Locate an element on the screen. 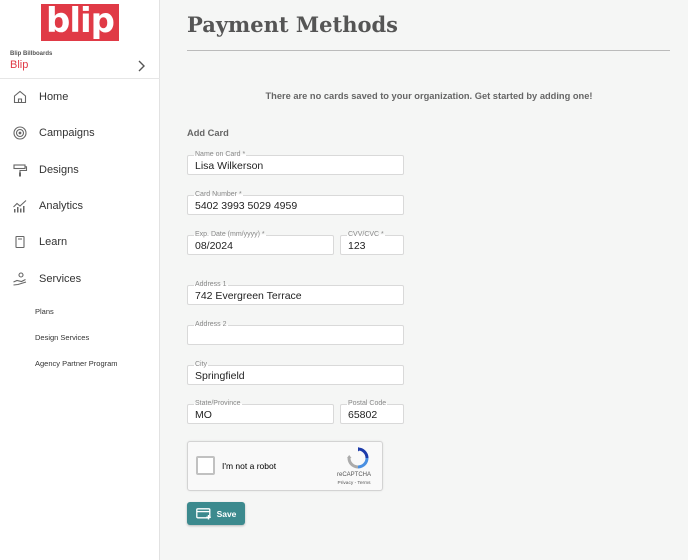 The image size is (688, 560). subnav-item-plans: Plans is located at coordinates (76, 315).